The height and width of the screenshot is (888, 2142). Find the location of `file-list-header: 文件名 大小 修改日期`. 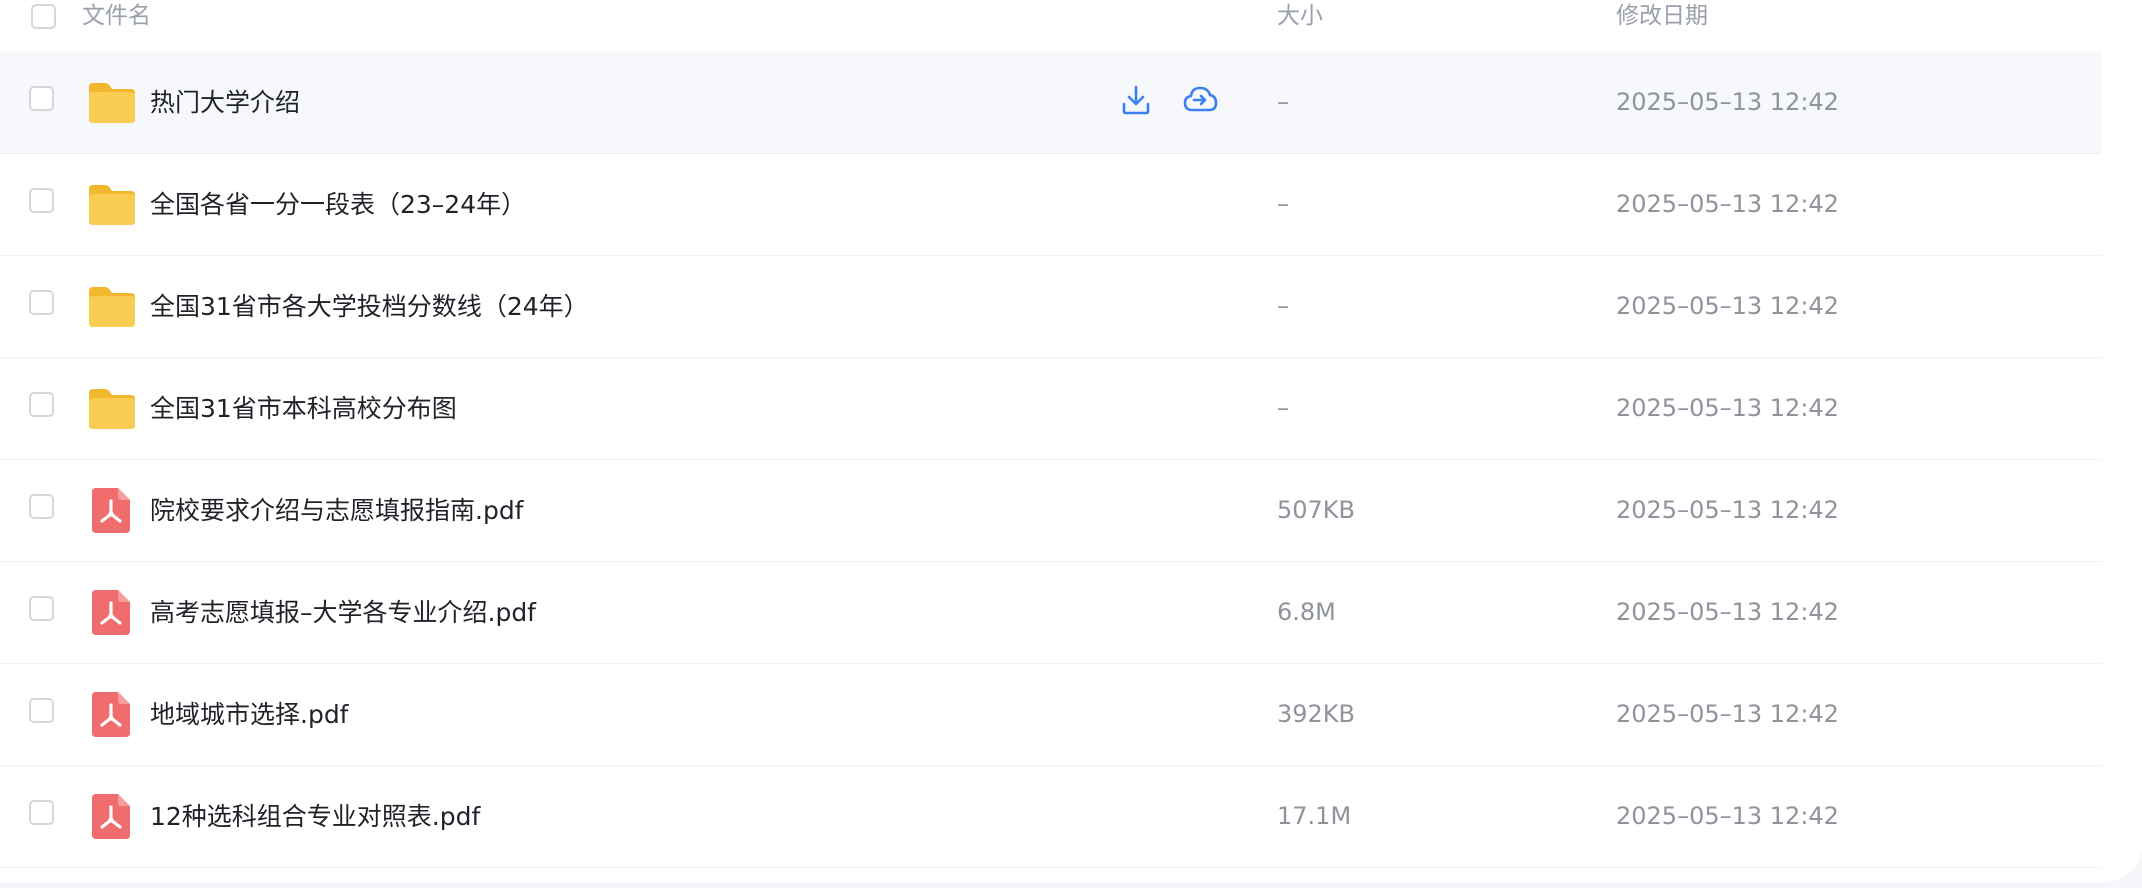

file-list-header: 文件名 大小 修改日期 is located at coordinates (1051, 17).